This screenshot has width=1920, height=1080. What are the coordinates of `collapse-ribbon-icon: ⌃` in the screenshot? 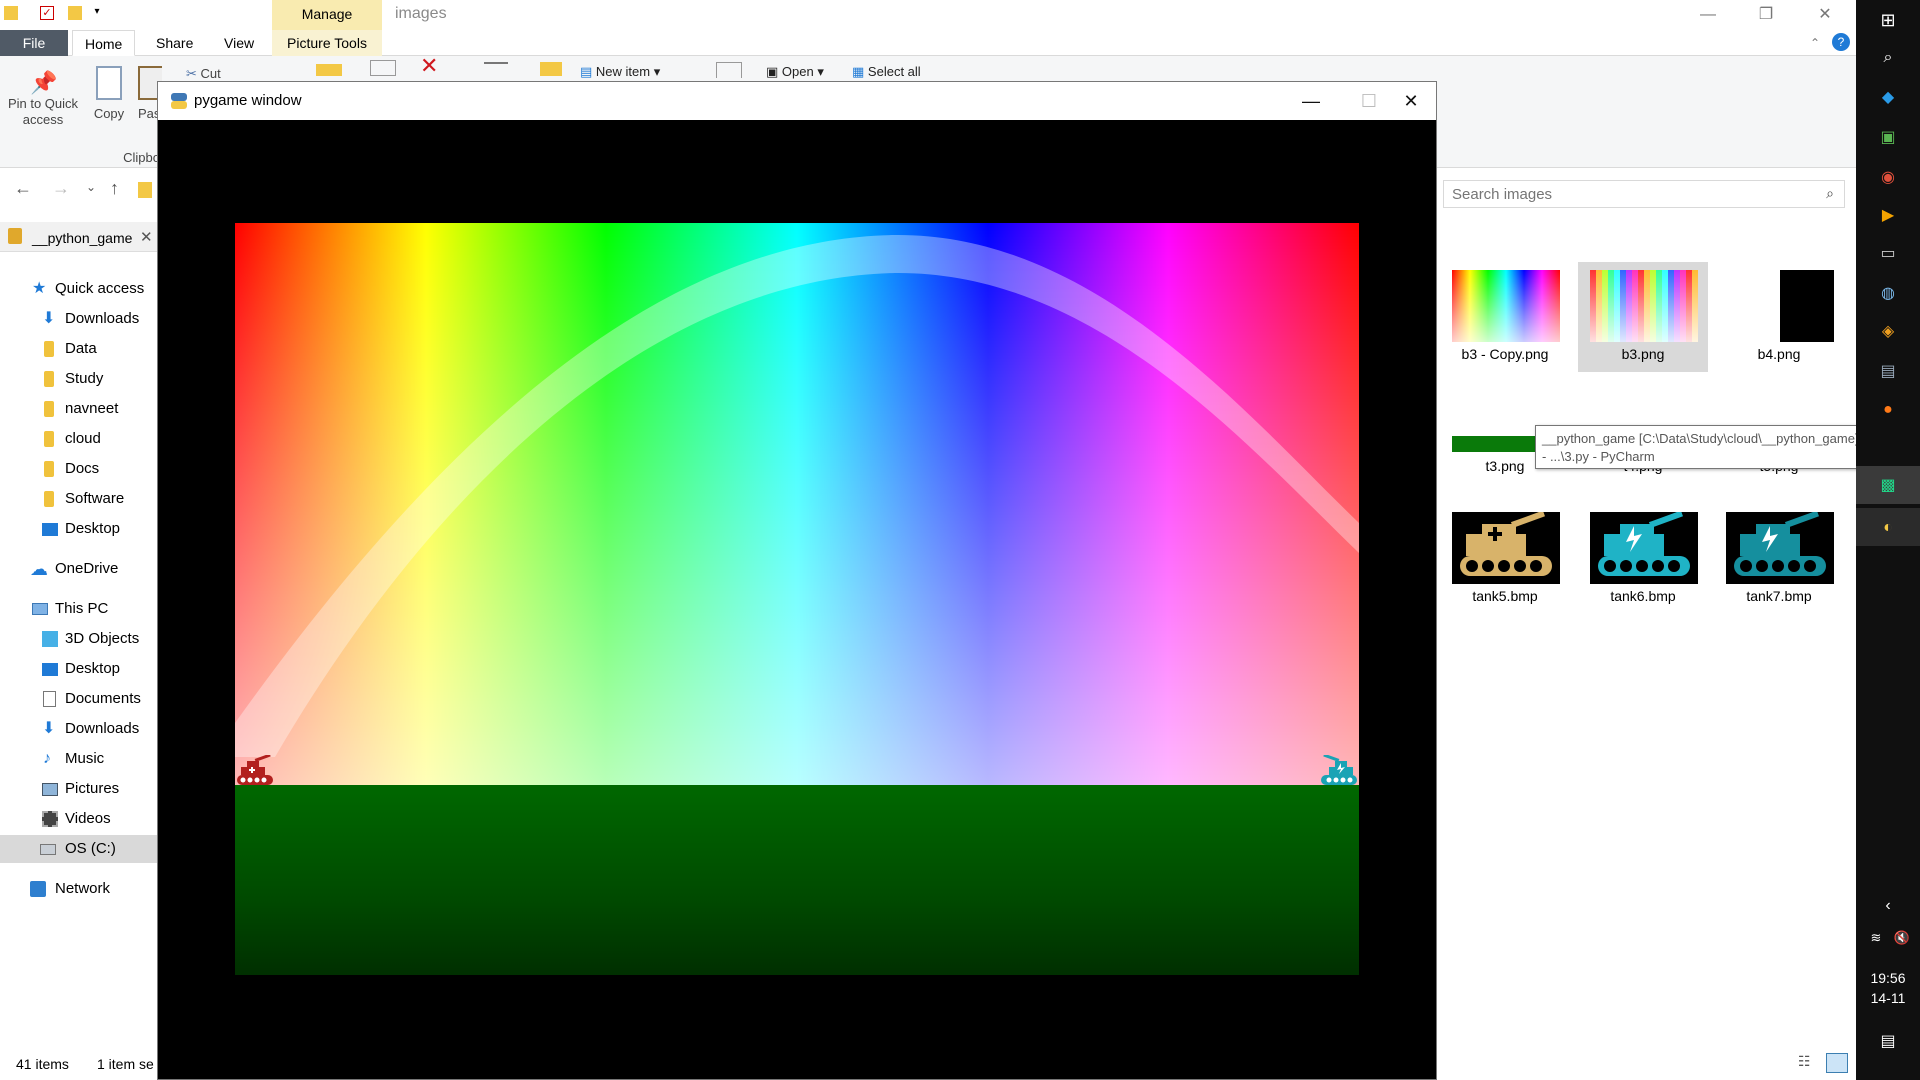 It's located at (1815, 43).